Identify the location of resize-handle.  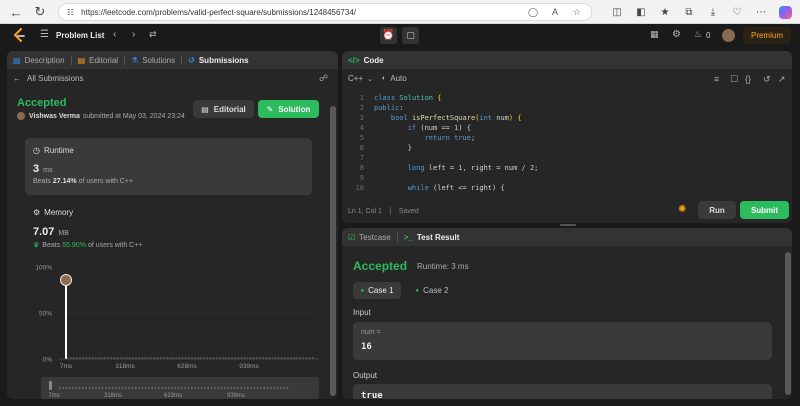
(568, 225).